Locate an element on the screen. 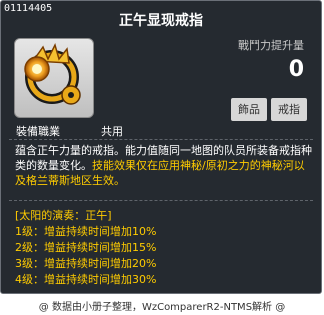 The height and width of the screenshot is (315, 324). item-name: 正午显现戒指 is located at coordinates (161, 21).